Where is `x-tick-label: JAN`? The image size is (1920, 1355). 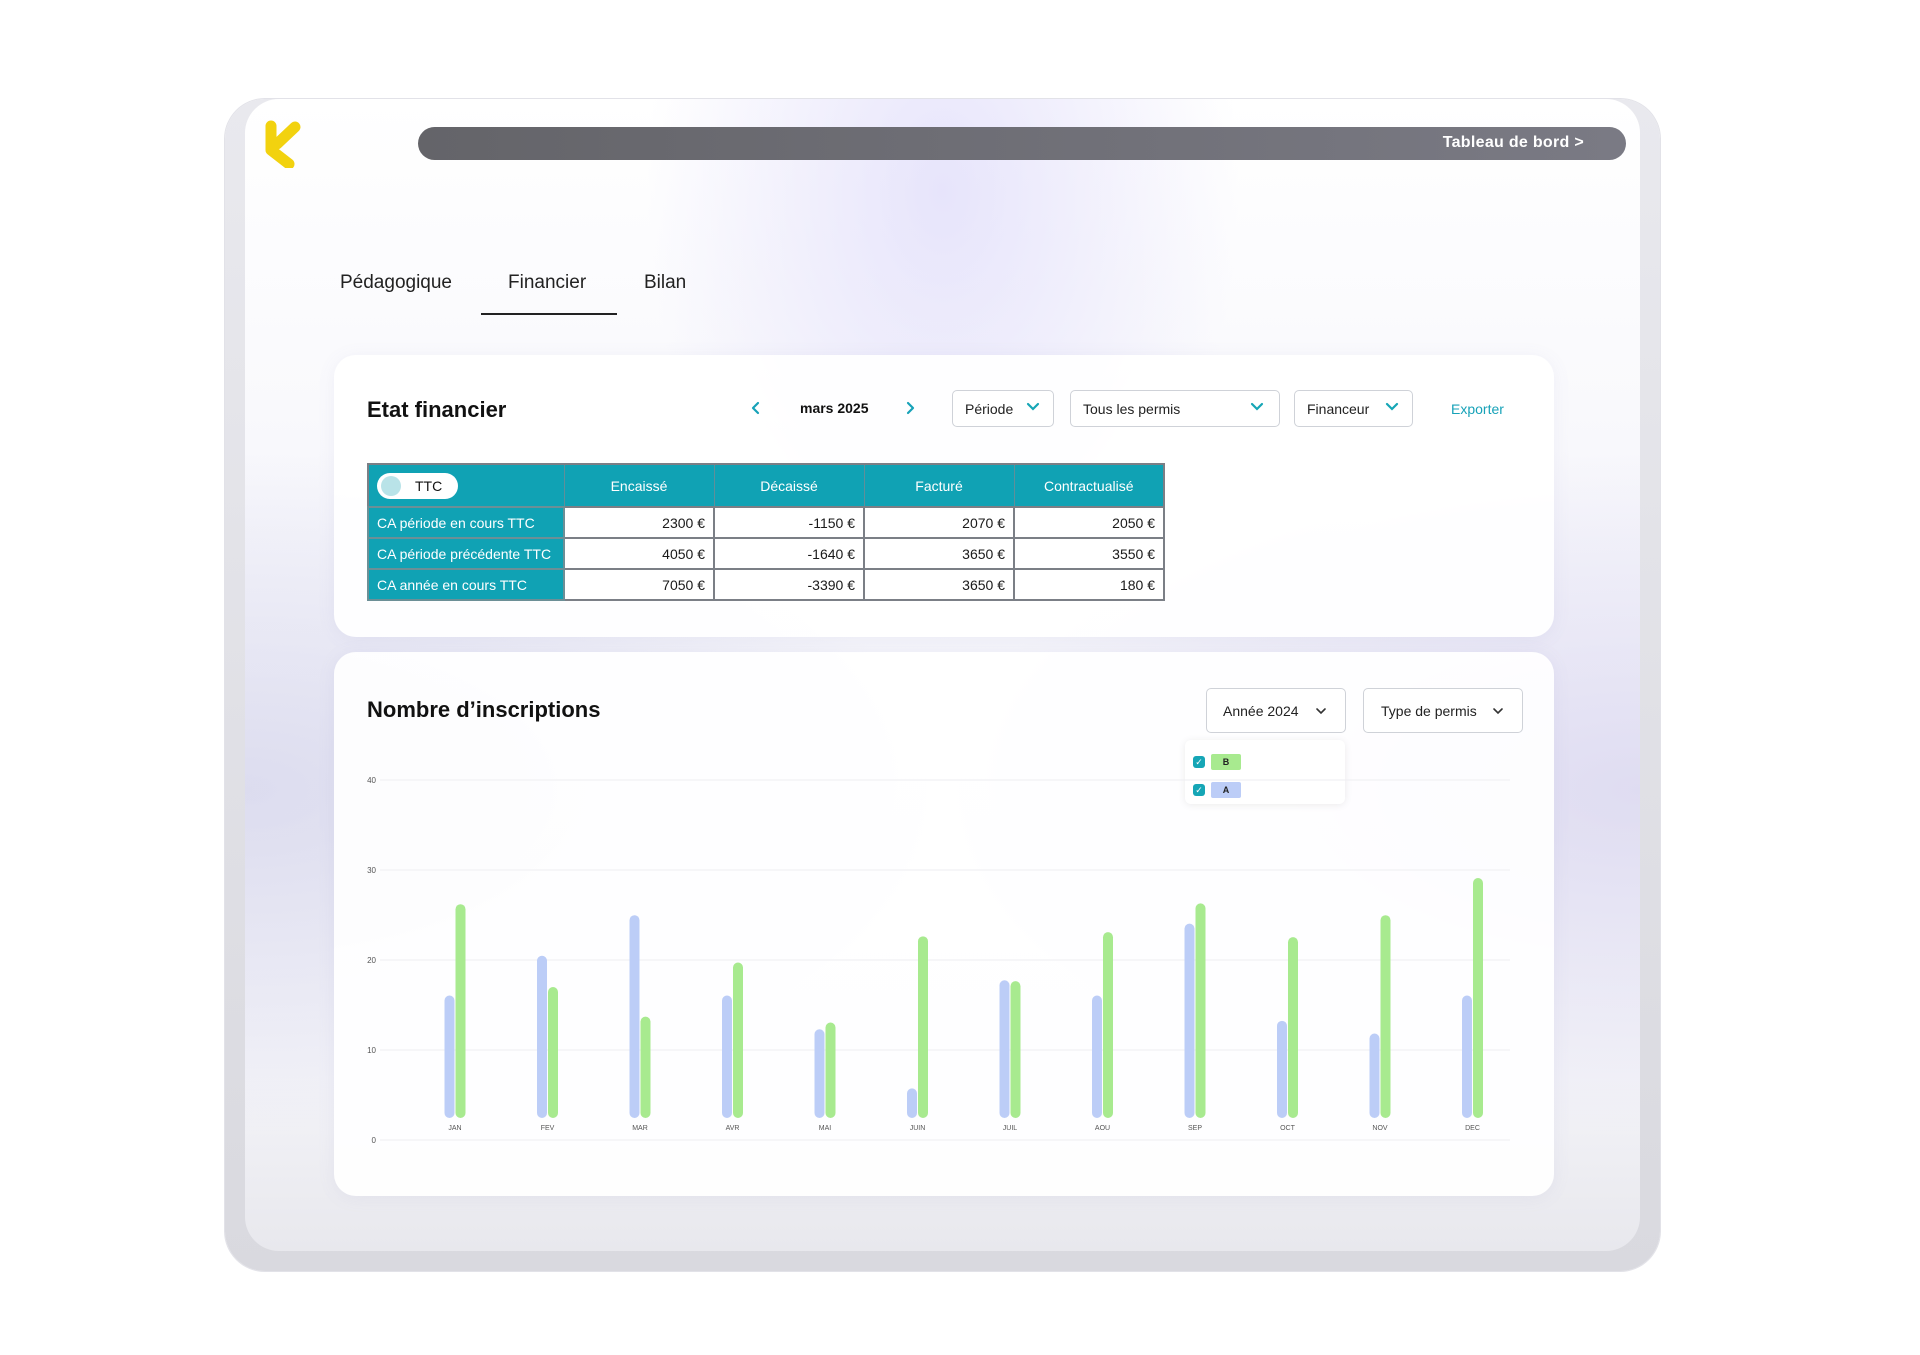 x-tick-label: JAN is located at coordinates (454, 1128).